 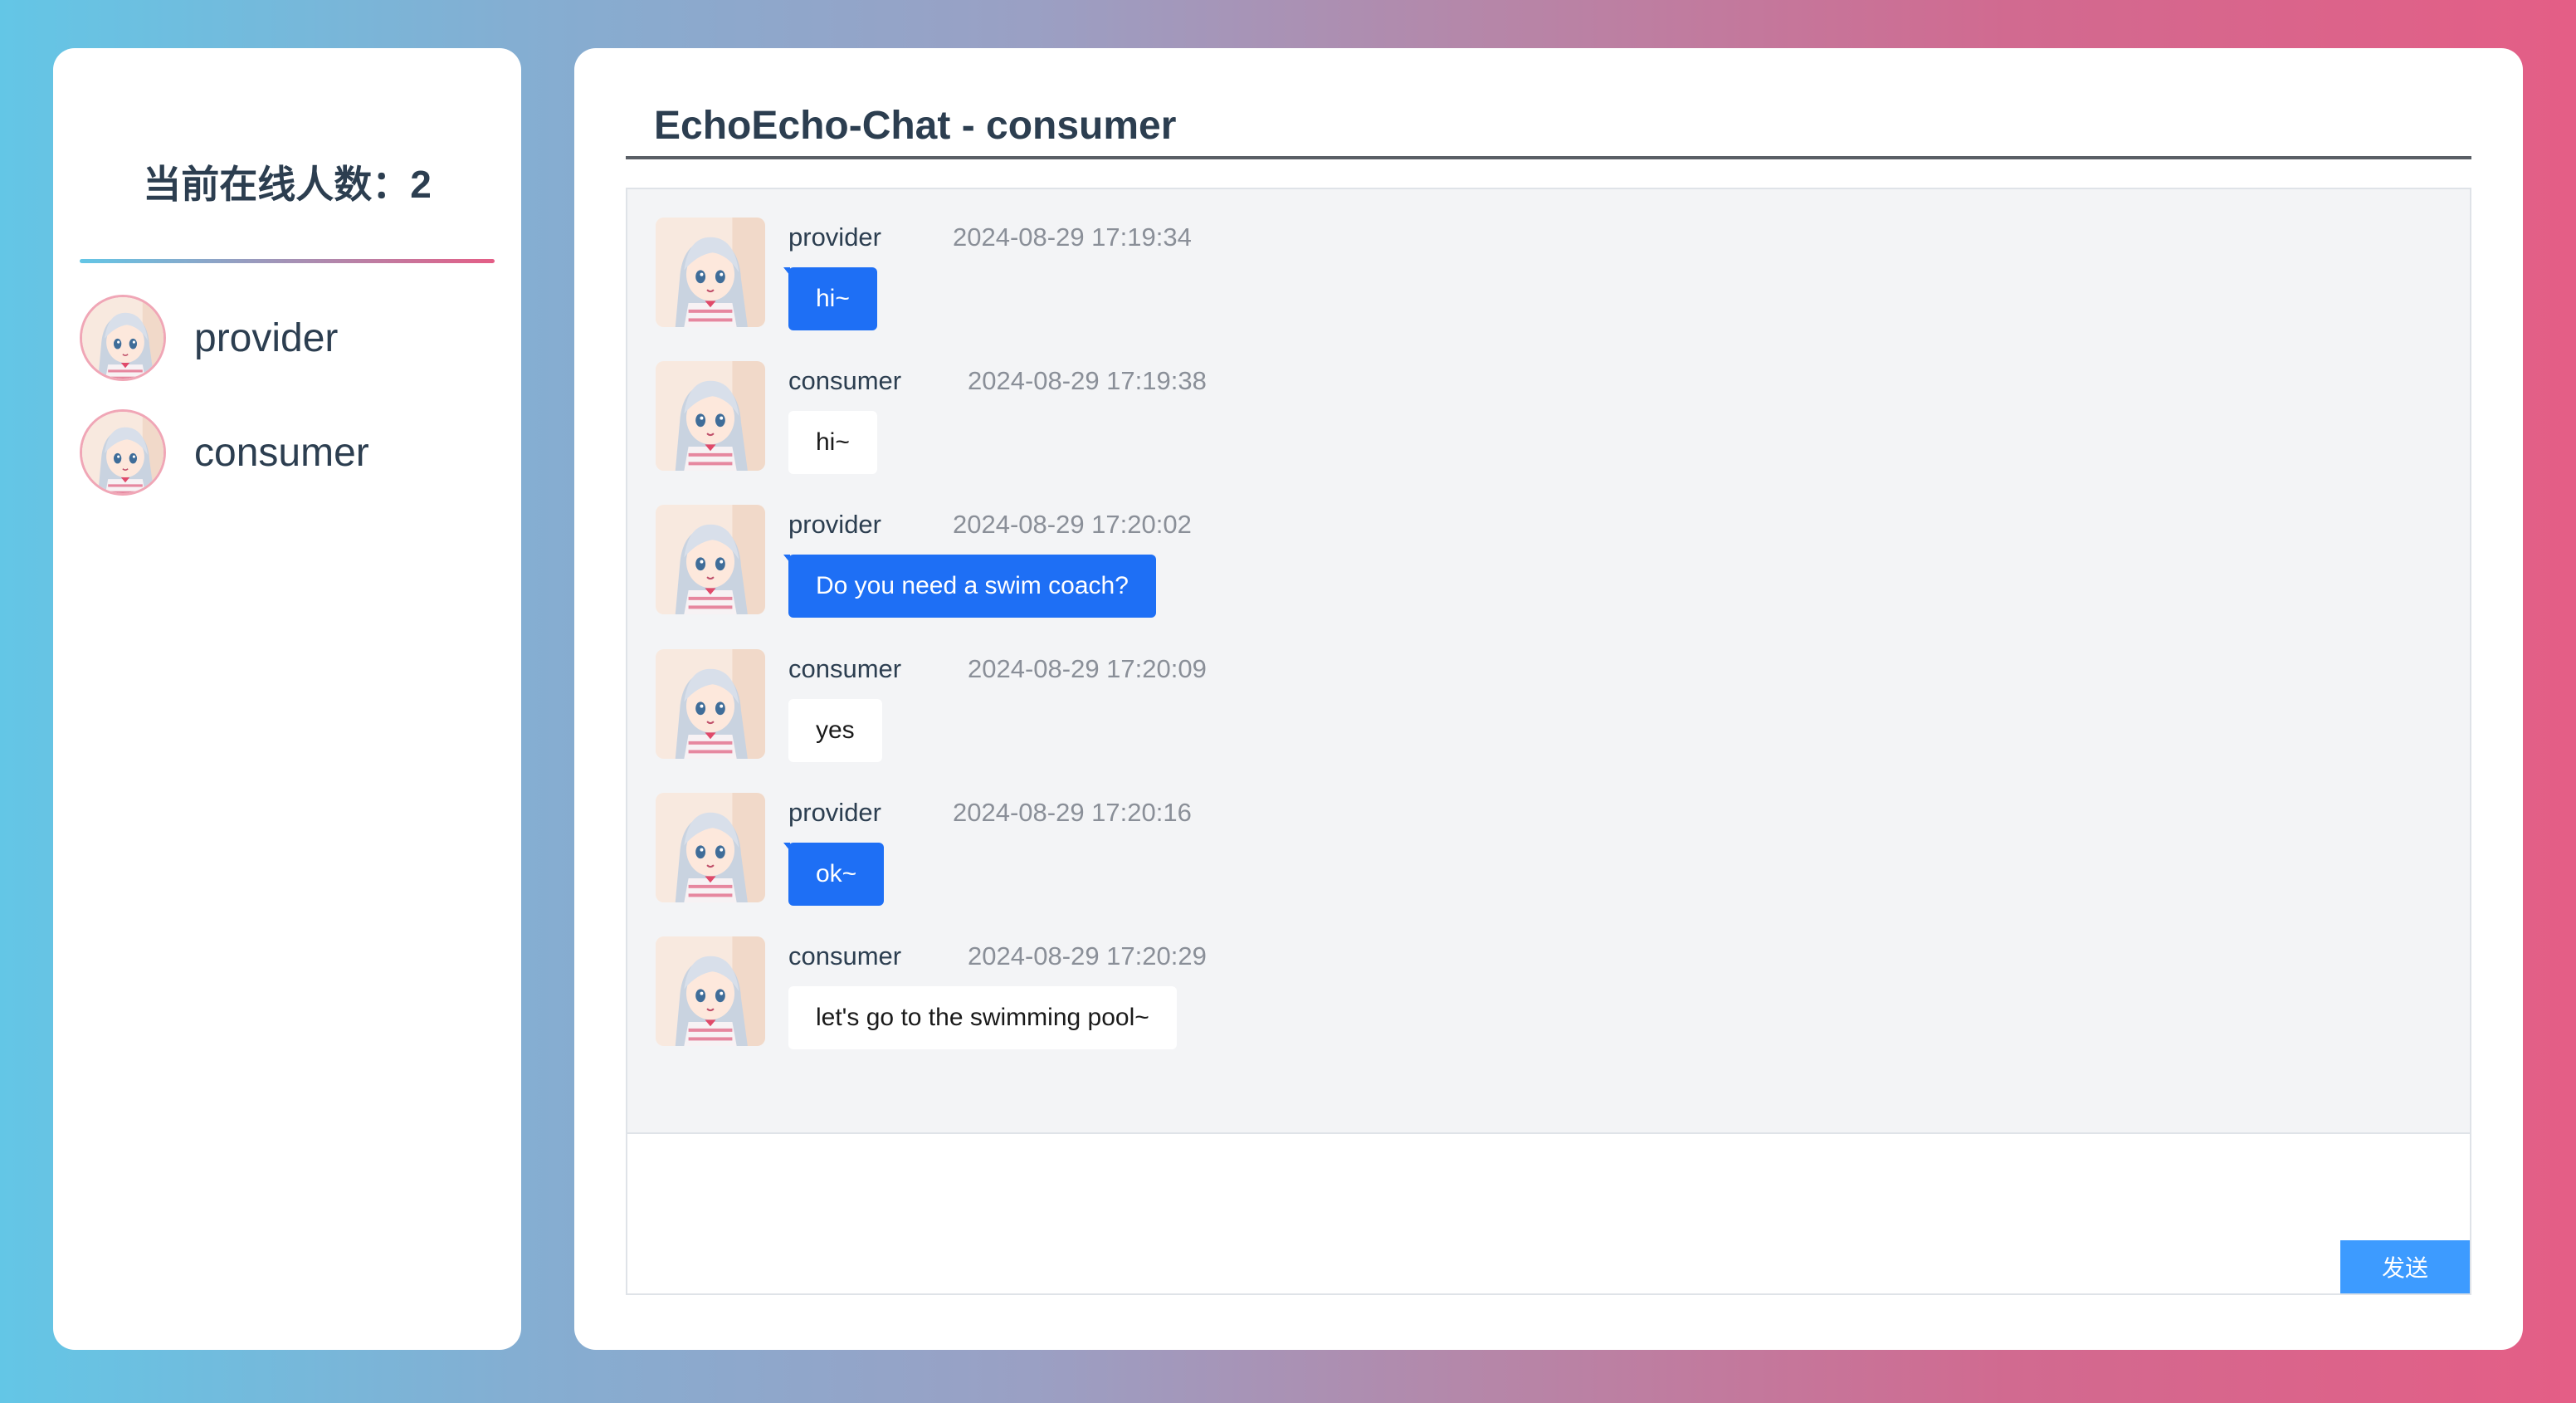 What do you see at coordinates (1088, 380) in the screenshot?
I see `message-timestamp: 2024-08-29 17:19:38` at bounding box center [1088, 380].